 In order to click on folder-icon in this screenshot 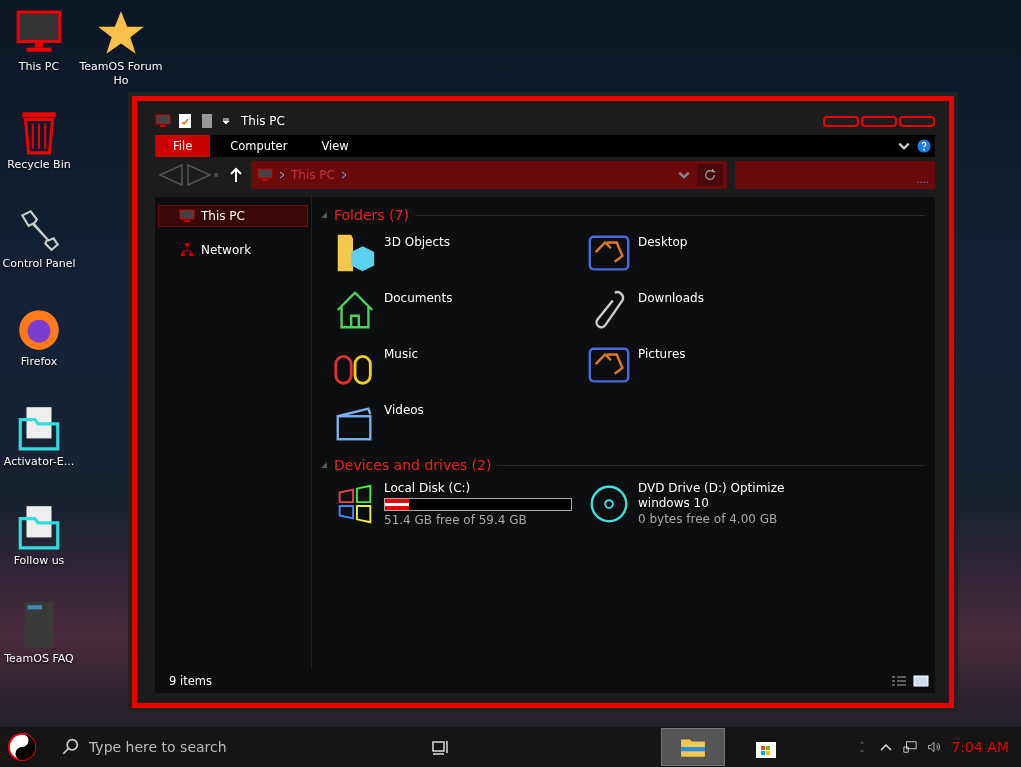, I will do `click(693, 747)`.